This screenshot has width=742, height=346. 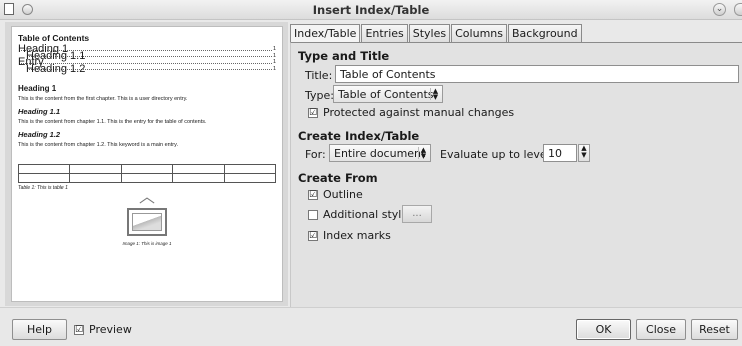 I want to click on for-select-value: Entire document, so click(x=380, y=153).